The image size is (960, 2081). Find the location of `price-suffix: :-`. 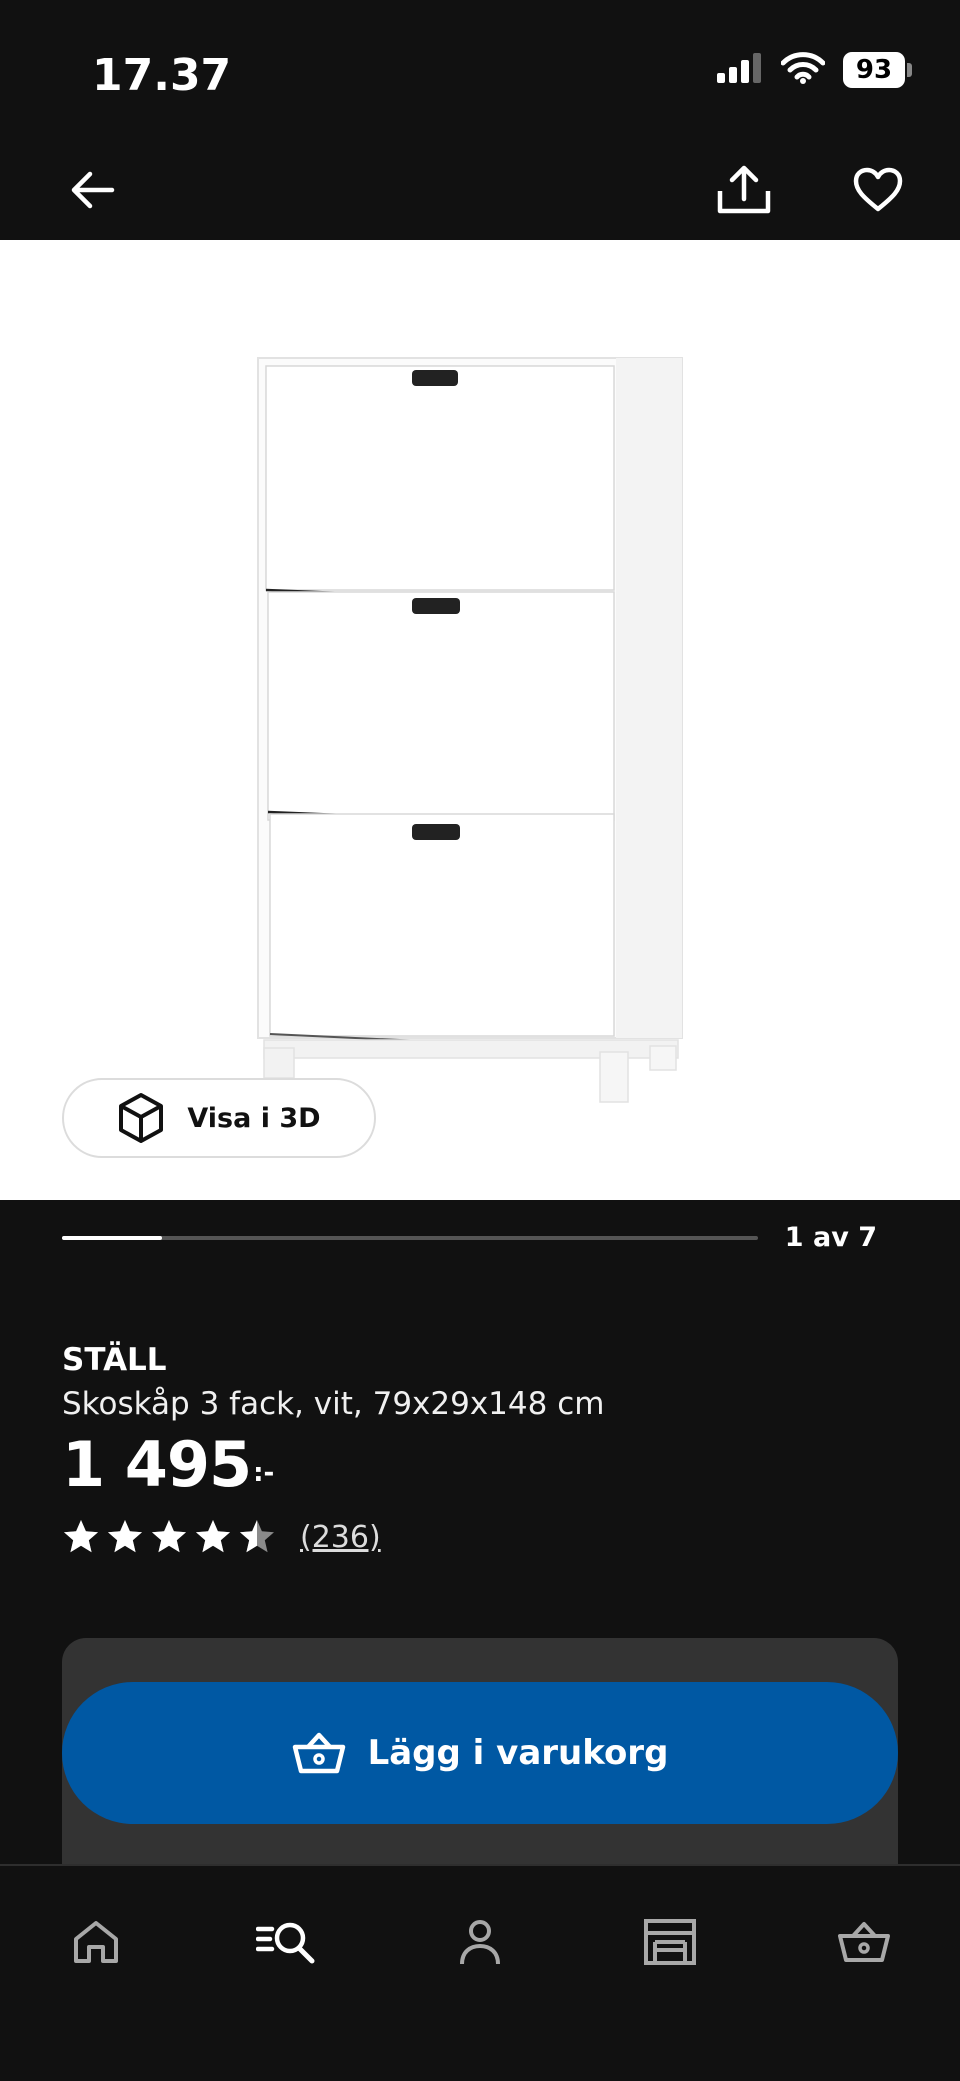

price-suffix: :- is located at coordinates (264, 1473).